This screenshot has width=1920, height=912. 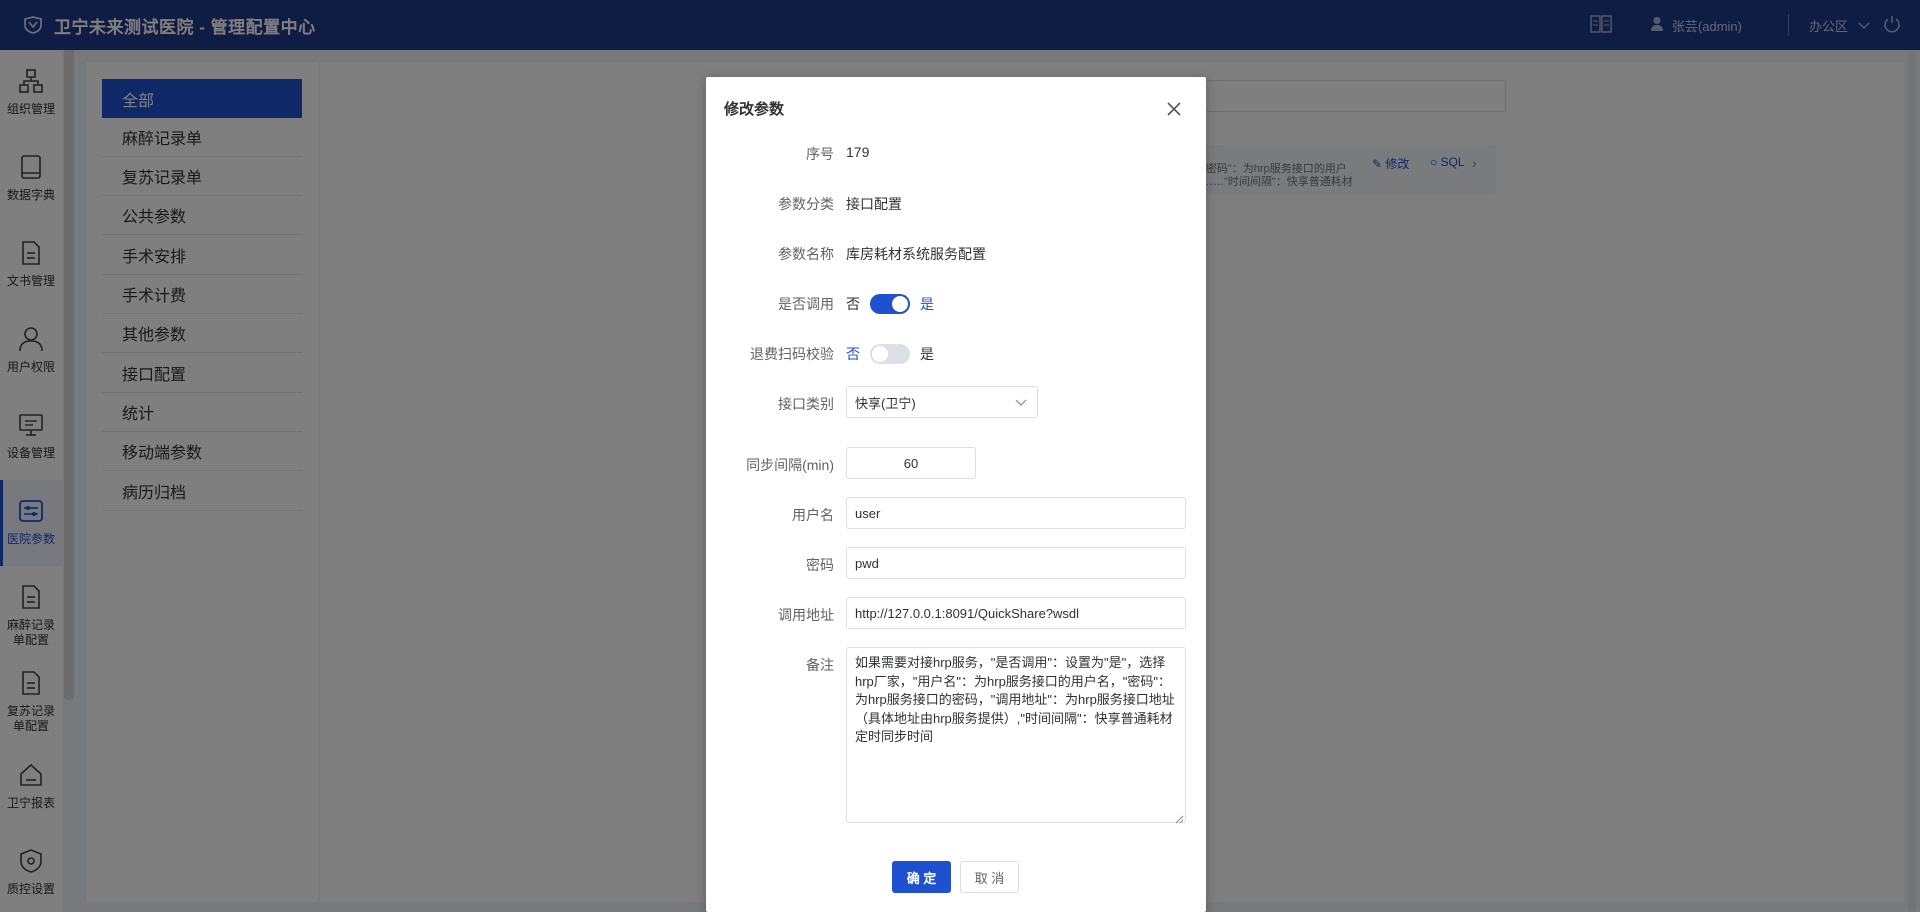 What do you see at coordinates (1016, 613) in the screenshot?
I see `url-input` at bounding box center [1016, 613].